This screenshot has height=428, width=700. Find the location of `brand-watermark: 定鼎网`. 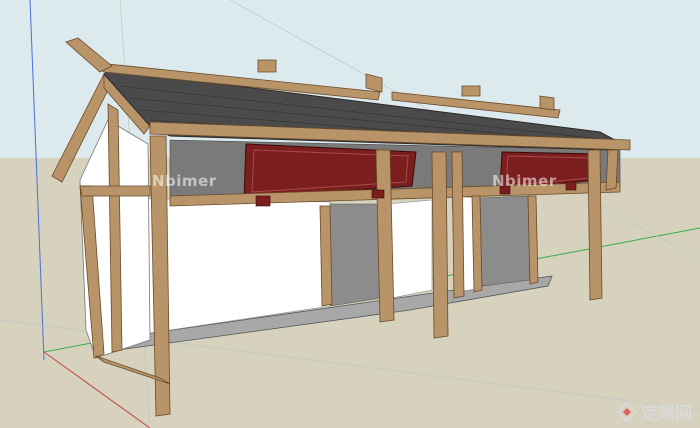

brand-watermark: 定鼎网 is located at coordinates (654, 411).